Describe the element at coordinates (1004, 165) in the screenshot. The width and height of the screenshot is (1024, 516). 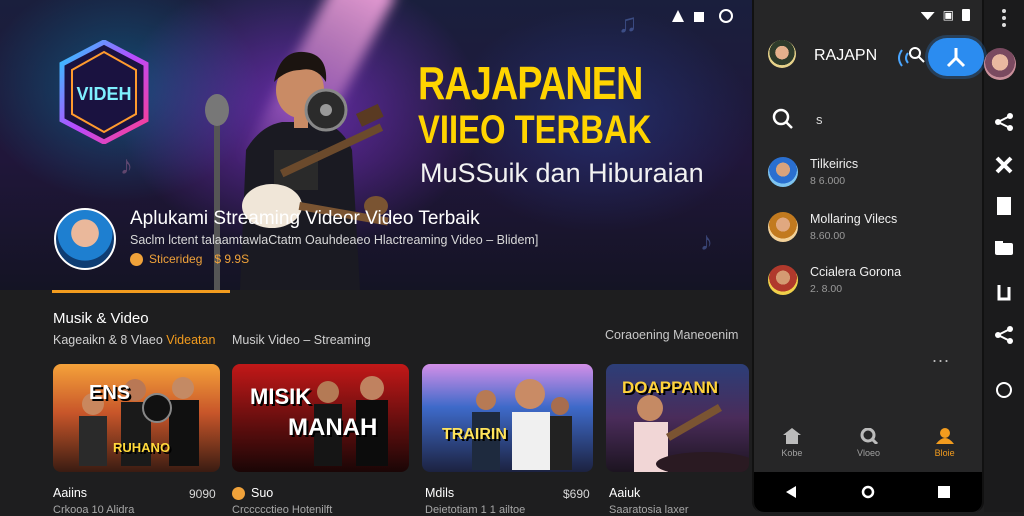
I see `tools-icon` at that location.